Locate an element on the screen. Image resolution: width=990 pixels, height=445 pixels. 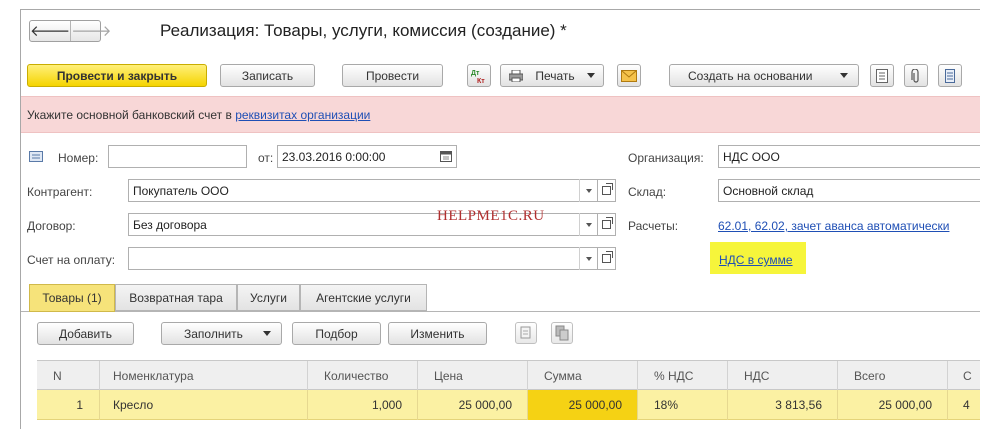
number-label: Номер: is located at coordinates (78, 158).